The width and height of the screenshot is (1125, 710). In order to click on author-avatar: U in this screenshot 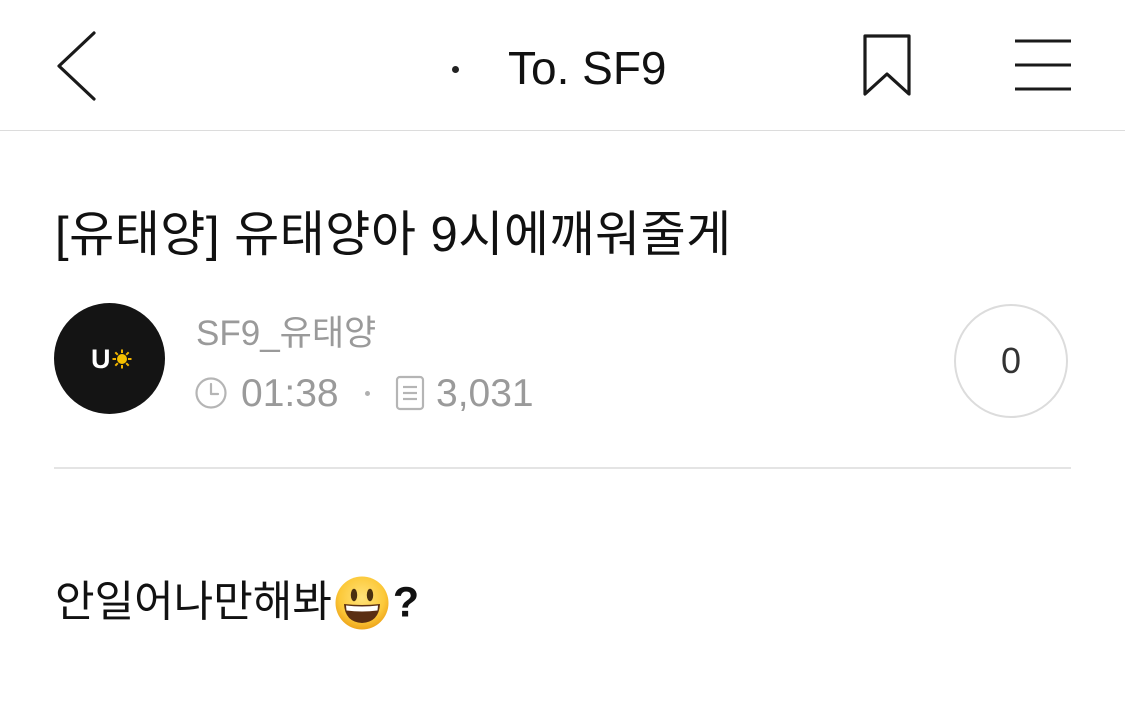, I will do `click(109, 358)`.